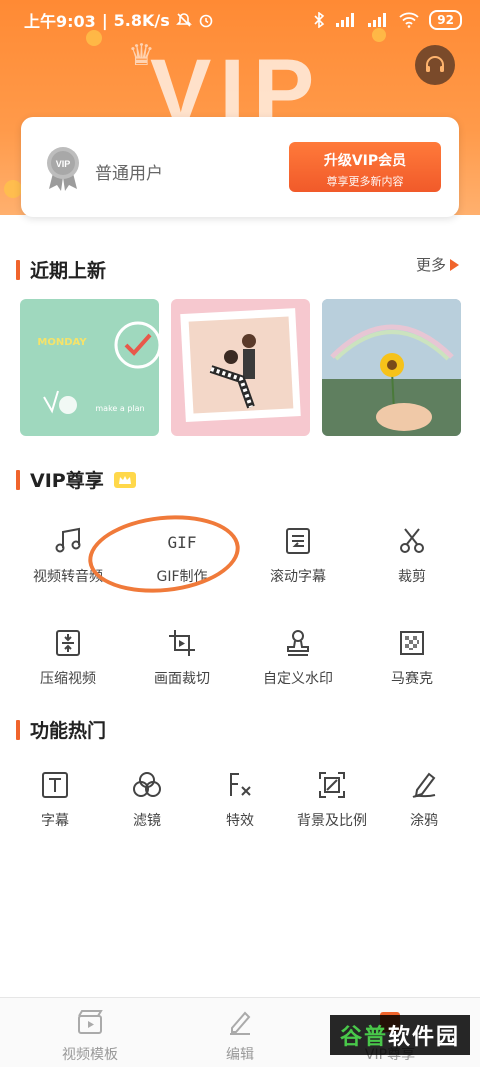 The height and width of the screenshot is (1067, 480). Describe the element at coordinates (409, 20) in the screenshot. I see `wifi-icon` at that location.